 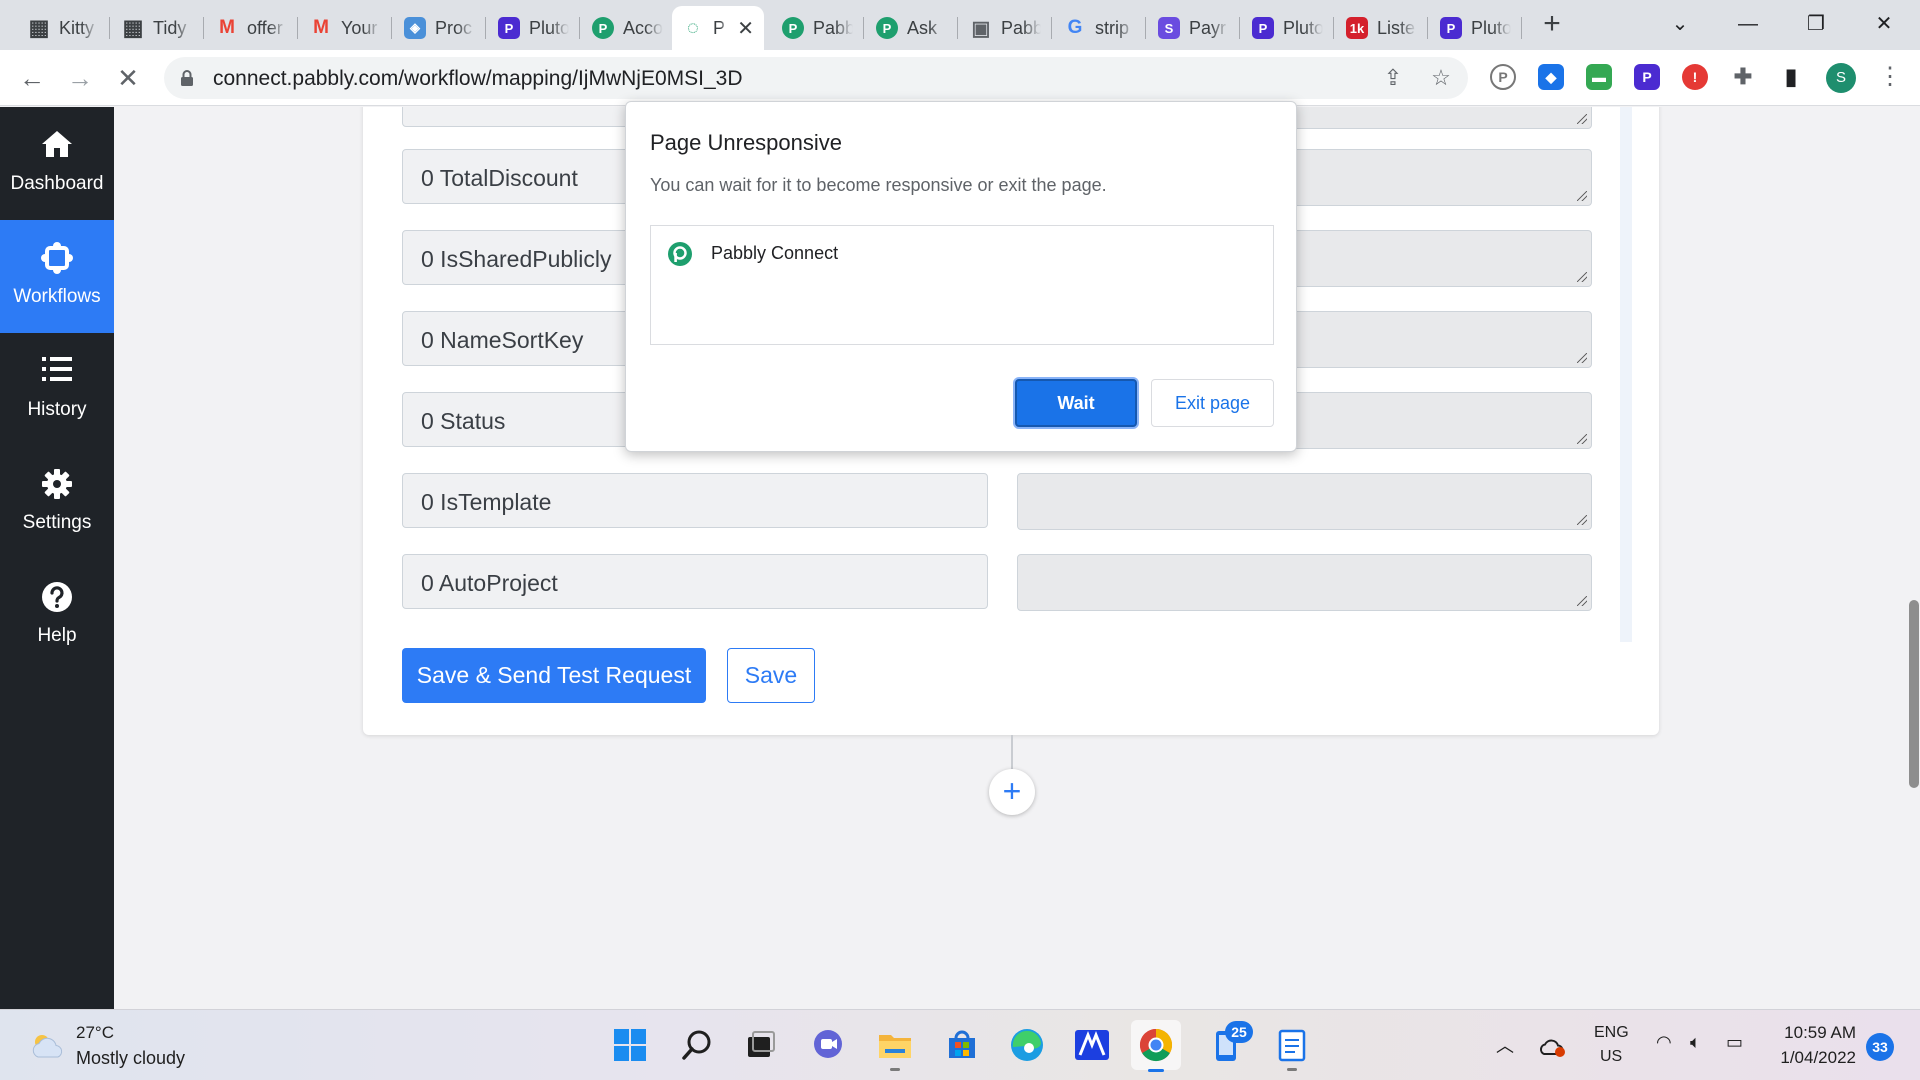 I want to click on wifi-icon: ◠, so click(x=1664, y=1042).